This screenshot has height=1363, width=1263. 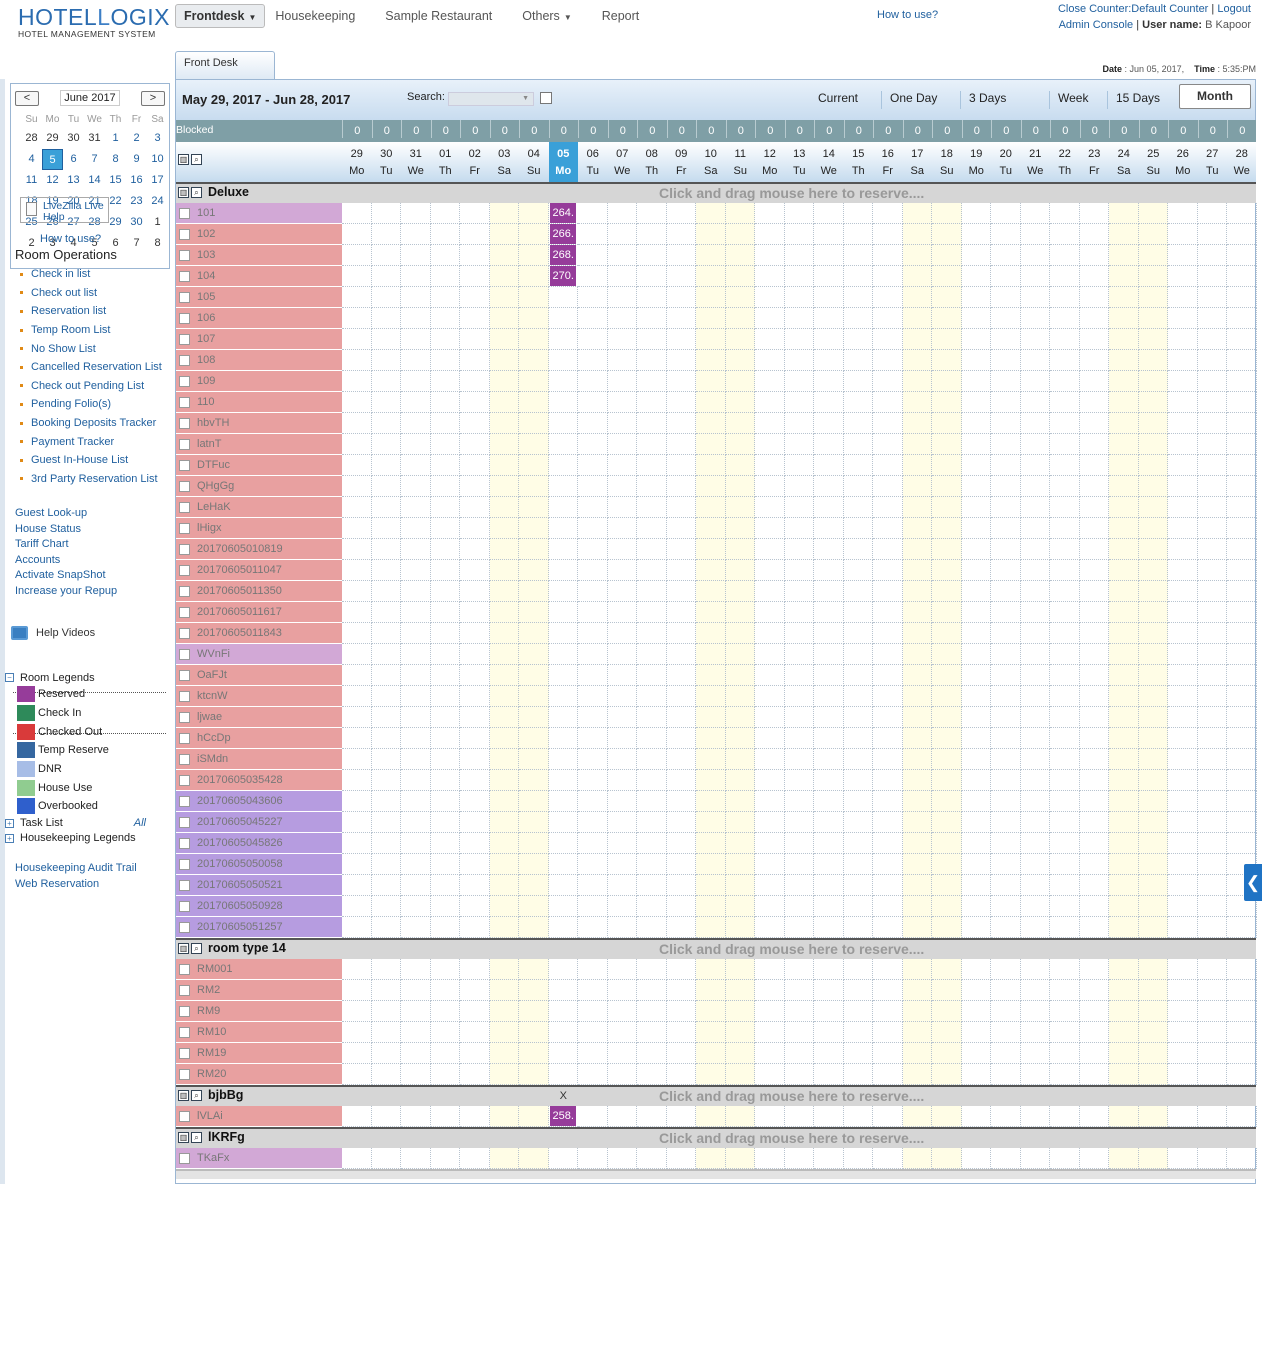 What do you see at coordinates (621, 16) in the screenshot?
I see `nav-report: Report` at bounding box center [621, 16].